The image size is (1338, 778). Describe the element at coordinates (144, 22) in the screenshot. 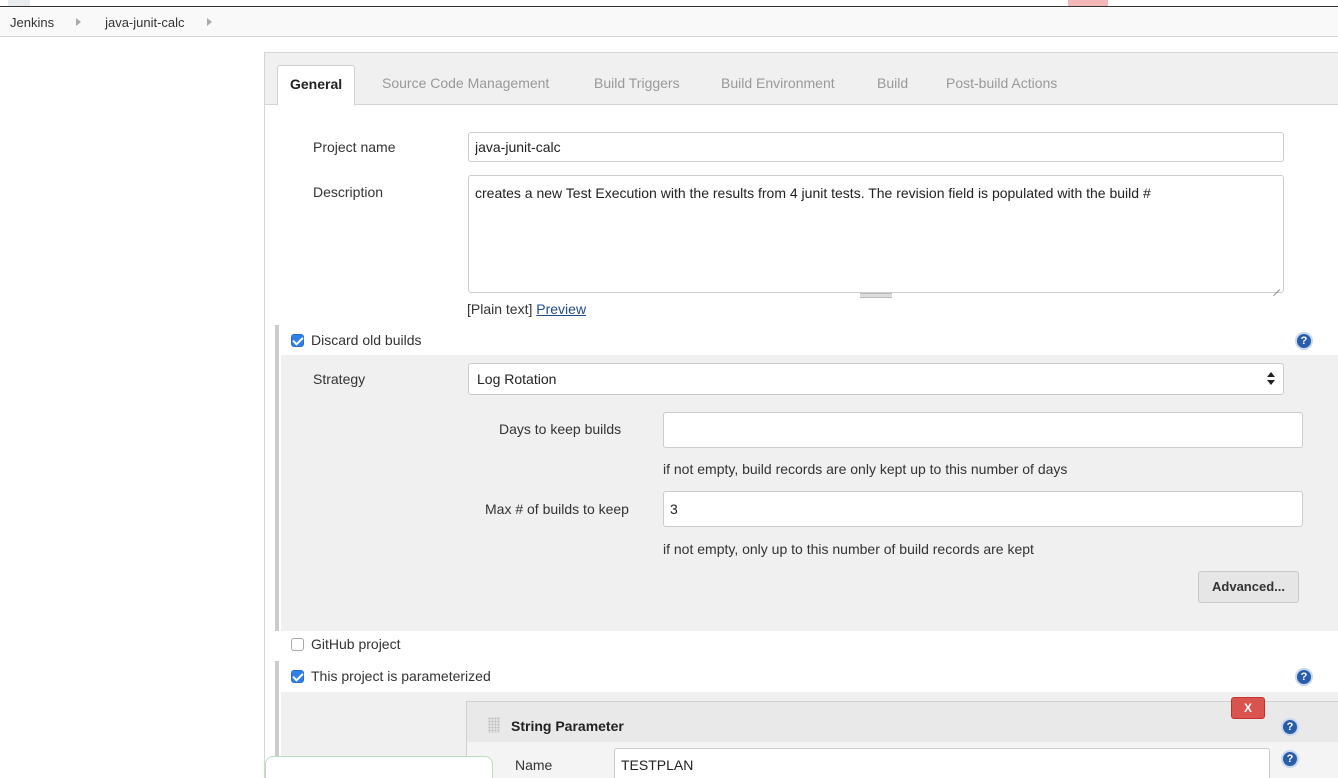

I see `breadcrumb-project: java-junit-calc` at that location.